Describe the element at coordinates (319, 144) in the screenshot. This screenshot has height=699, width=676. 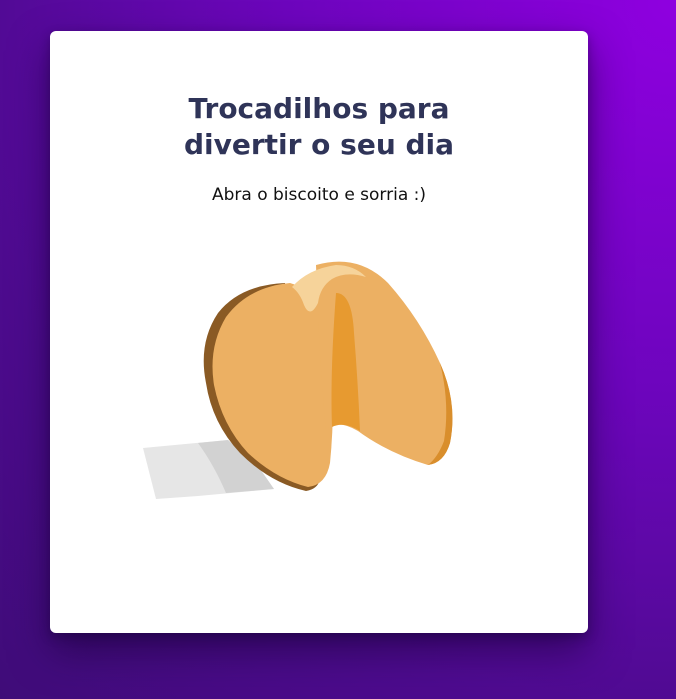
I see `title-line-2: divertir o seu dia` at that location.